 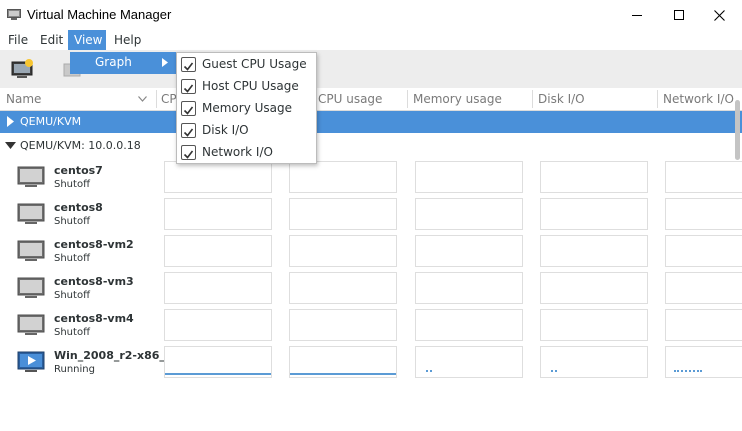 What do you see at coordinates (51, 40) in the screenshot?
I see `menu-edit: Edit` at bounding box center [51, 40].